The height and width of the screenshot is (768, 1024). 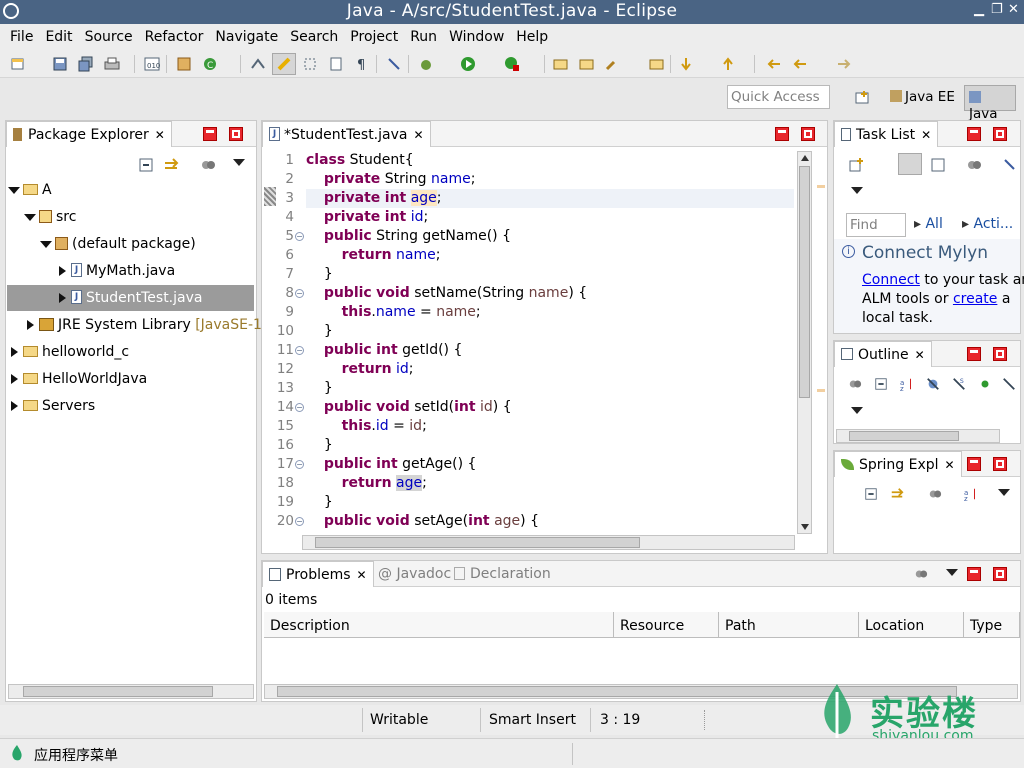 I want to click on previous-annotation-icon, so click(x=728, y=64).